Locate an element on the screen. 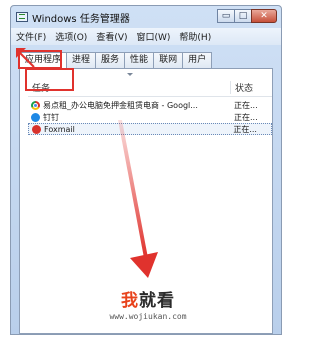  watermark-logo: 我就看 is located at coordinates (148, 298).